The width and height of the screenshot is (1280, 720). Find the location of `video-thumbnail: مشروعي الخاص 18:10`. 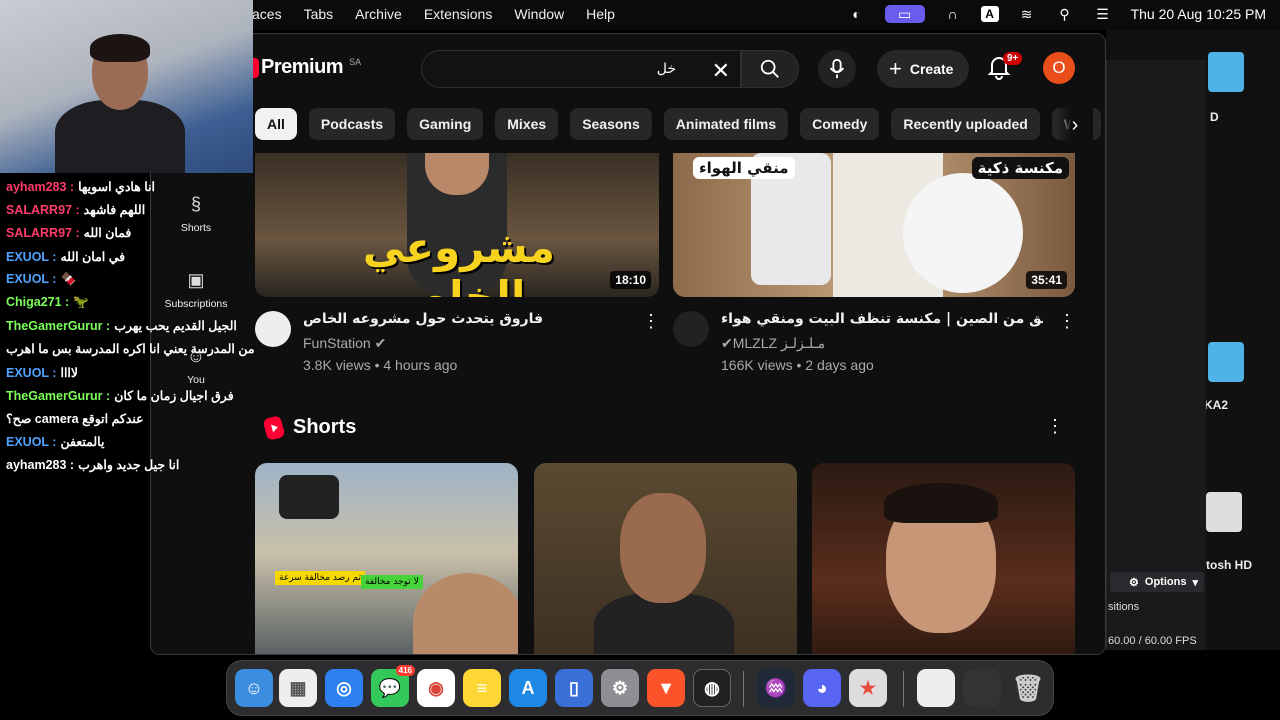

video-thumbnail: مشروعي الخاص 18:10 is located at coordinates (457, 225).